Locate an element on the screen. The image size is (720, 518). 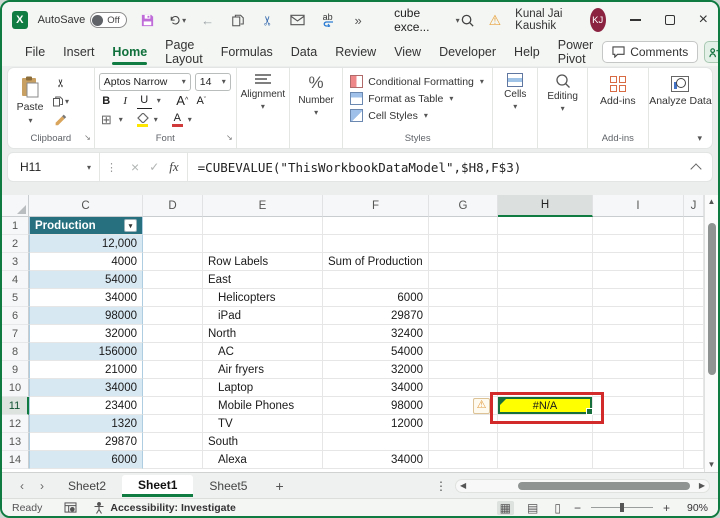
cut-button: ✂ is located at coordinates (61, 82).